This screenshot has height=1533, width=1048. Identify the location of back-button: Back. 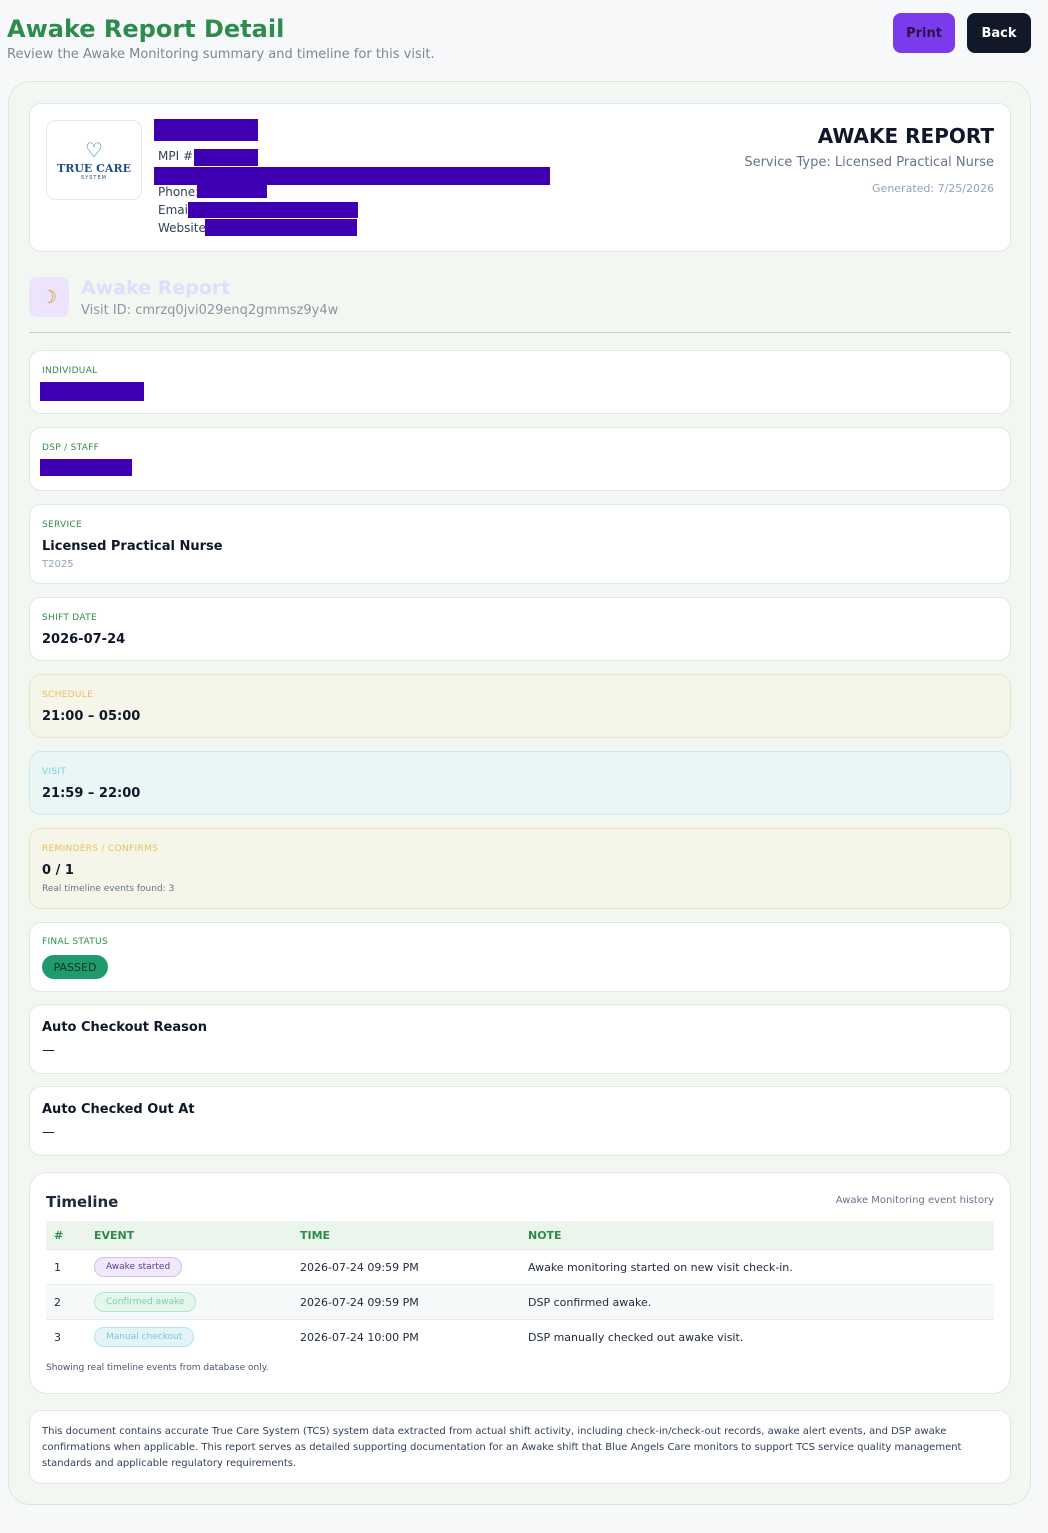
(999, 33).